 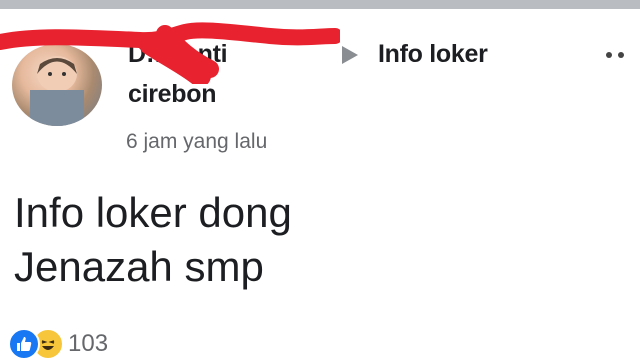 I want to click on post-line-1: Info loker dong, so click(x=153, y=212).